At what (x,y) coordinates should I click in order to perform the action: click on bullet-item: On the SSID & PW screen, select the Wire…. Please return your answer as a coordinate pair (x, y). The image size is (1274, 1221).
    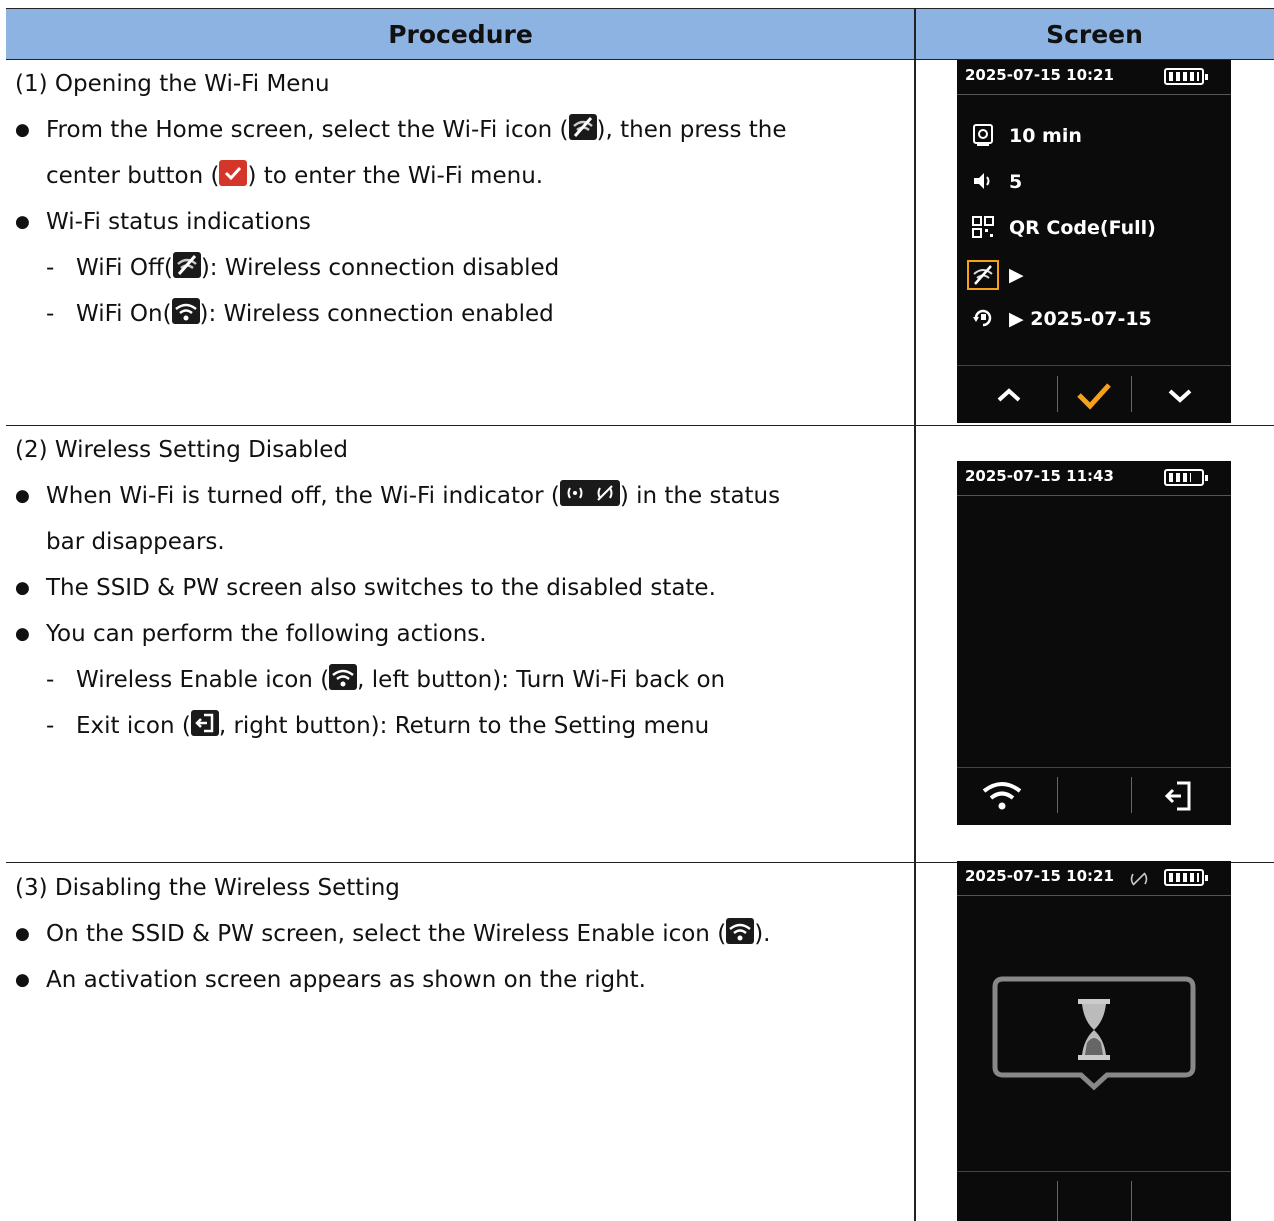
    Looking at the image, I should click on (455, 934).